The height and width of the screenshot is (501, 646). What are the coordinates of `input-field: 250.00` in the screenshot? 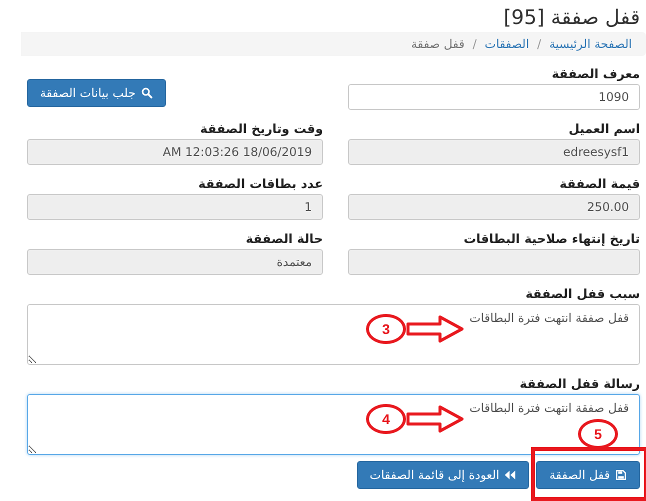 It's located at (494, 207).